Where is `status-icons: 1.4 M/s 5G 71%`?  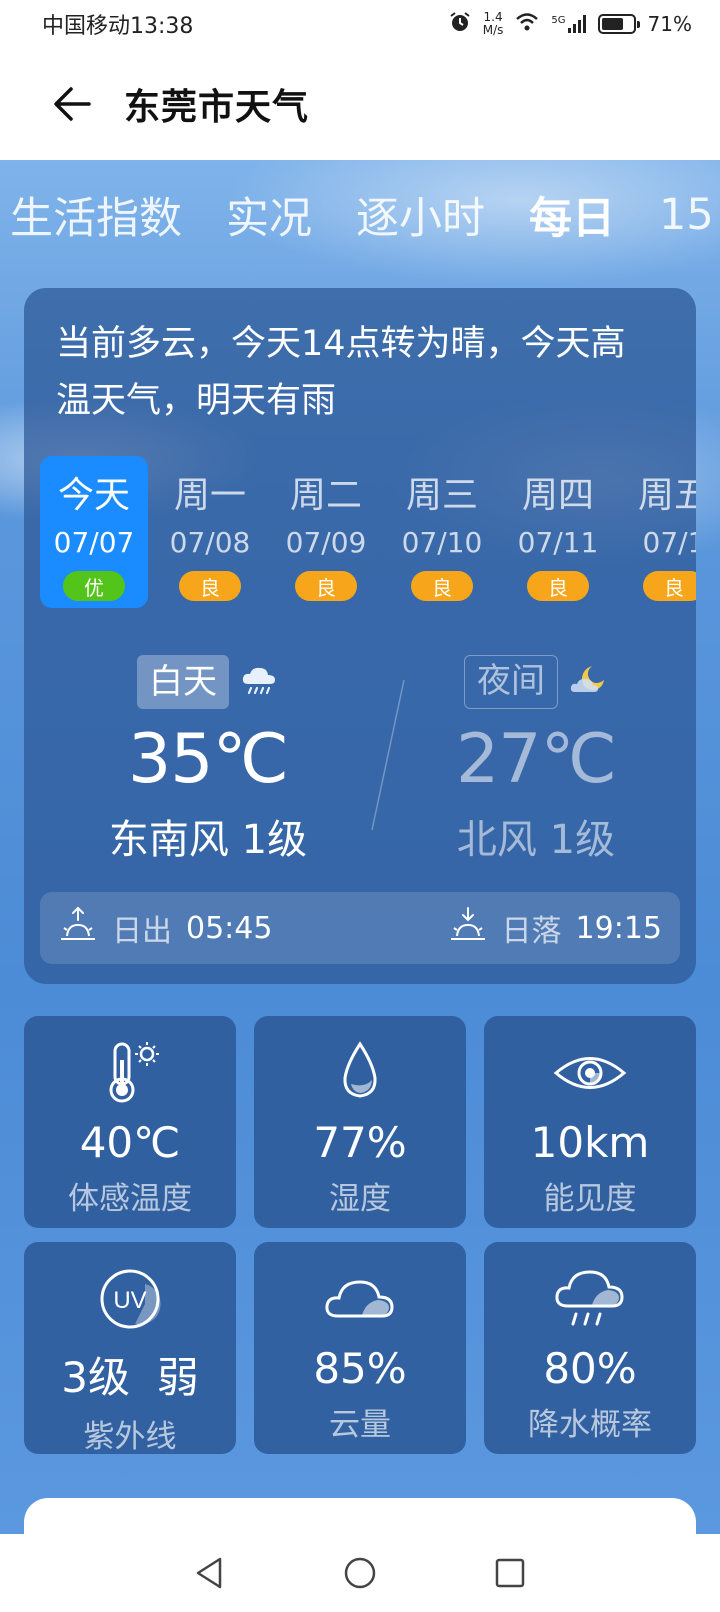
status-icons: 1.4 M/s 5G 71% is located at coordinates (570, 24).